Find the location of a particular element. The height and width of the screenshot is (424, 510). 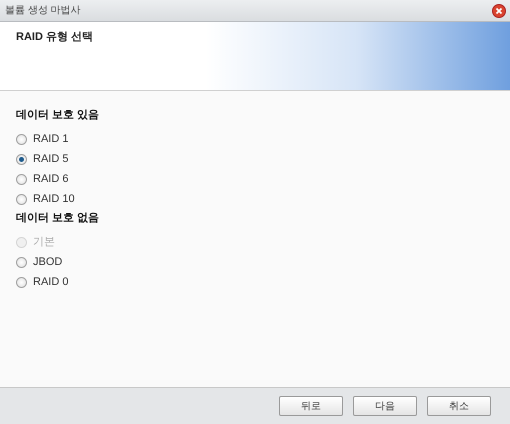

radio-label: JBOD is located at coordinates (47, 262).